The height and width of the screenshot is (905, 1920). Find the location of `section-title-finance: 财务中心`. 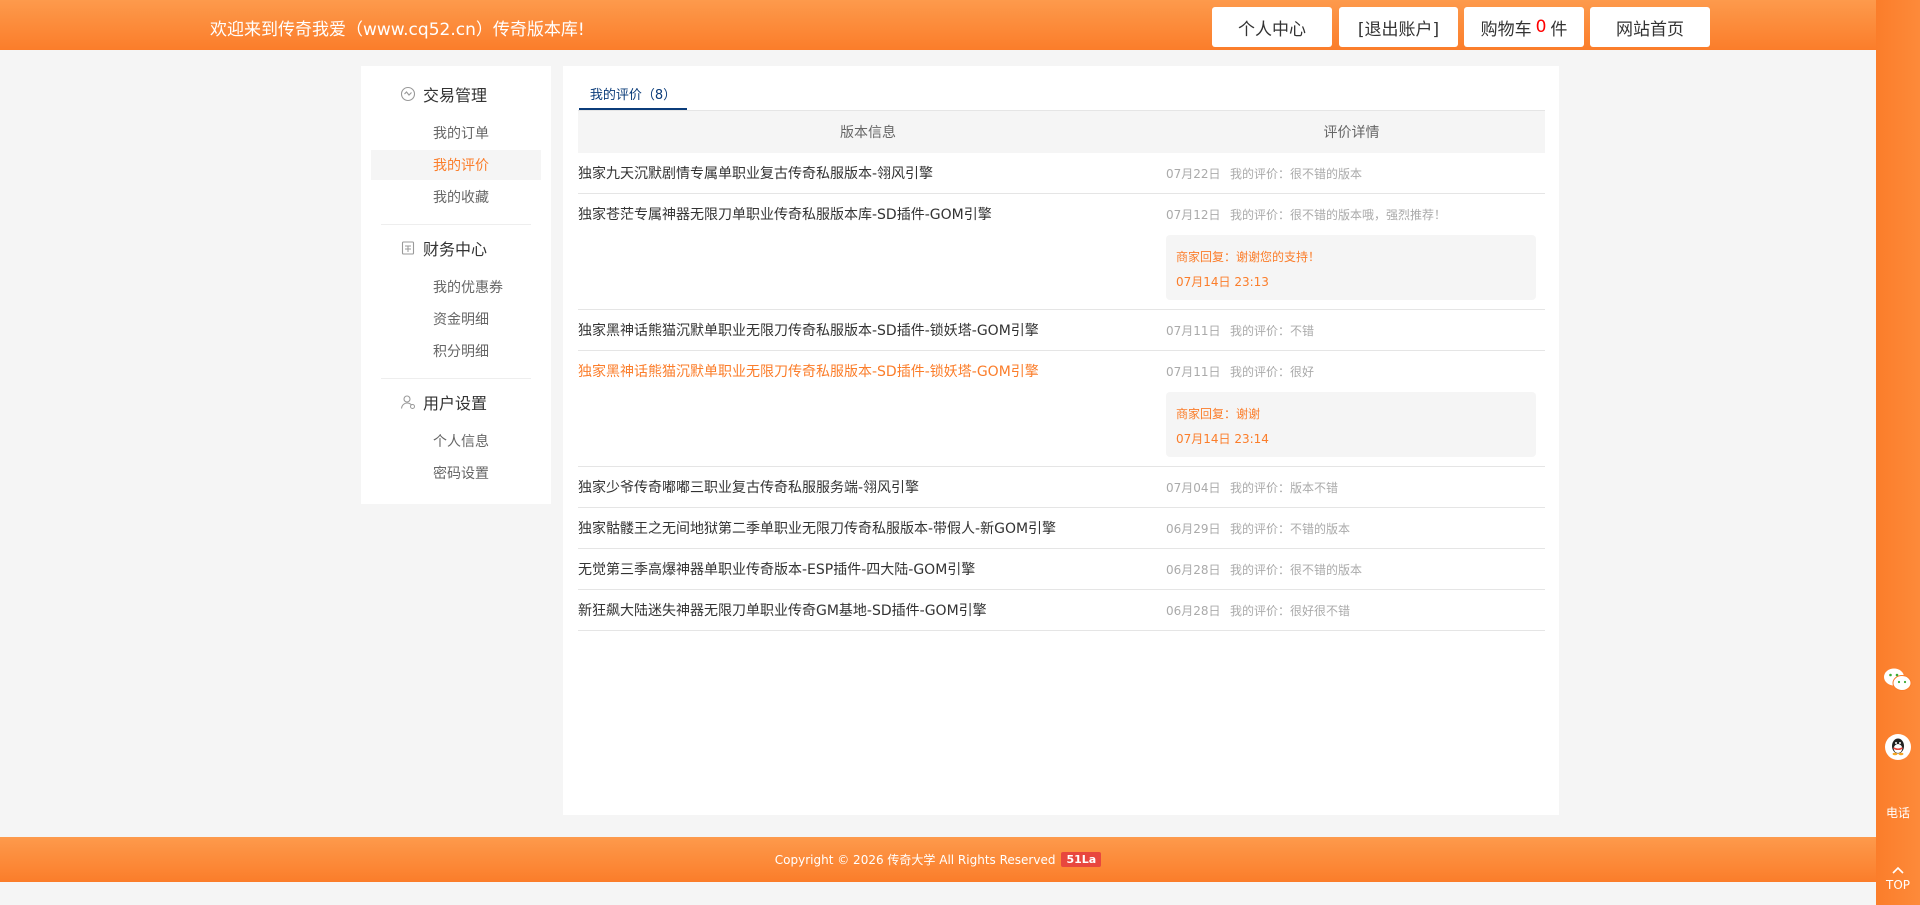

section-title-finance: 财务中心 is located at coordinates (443, 248).